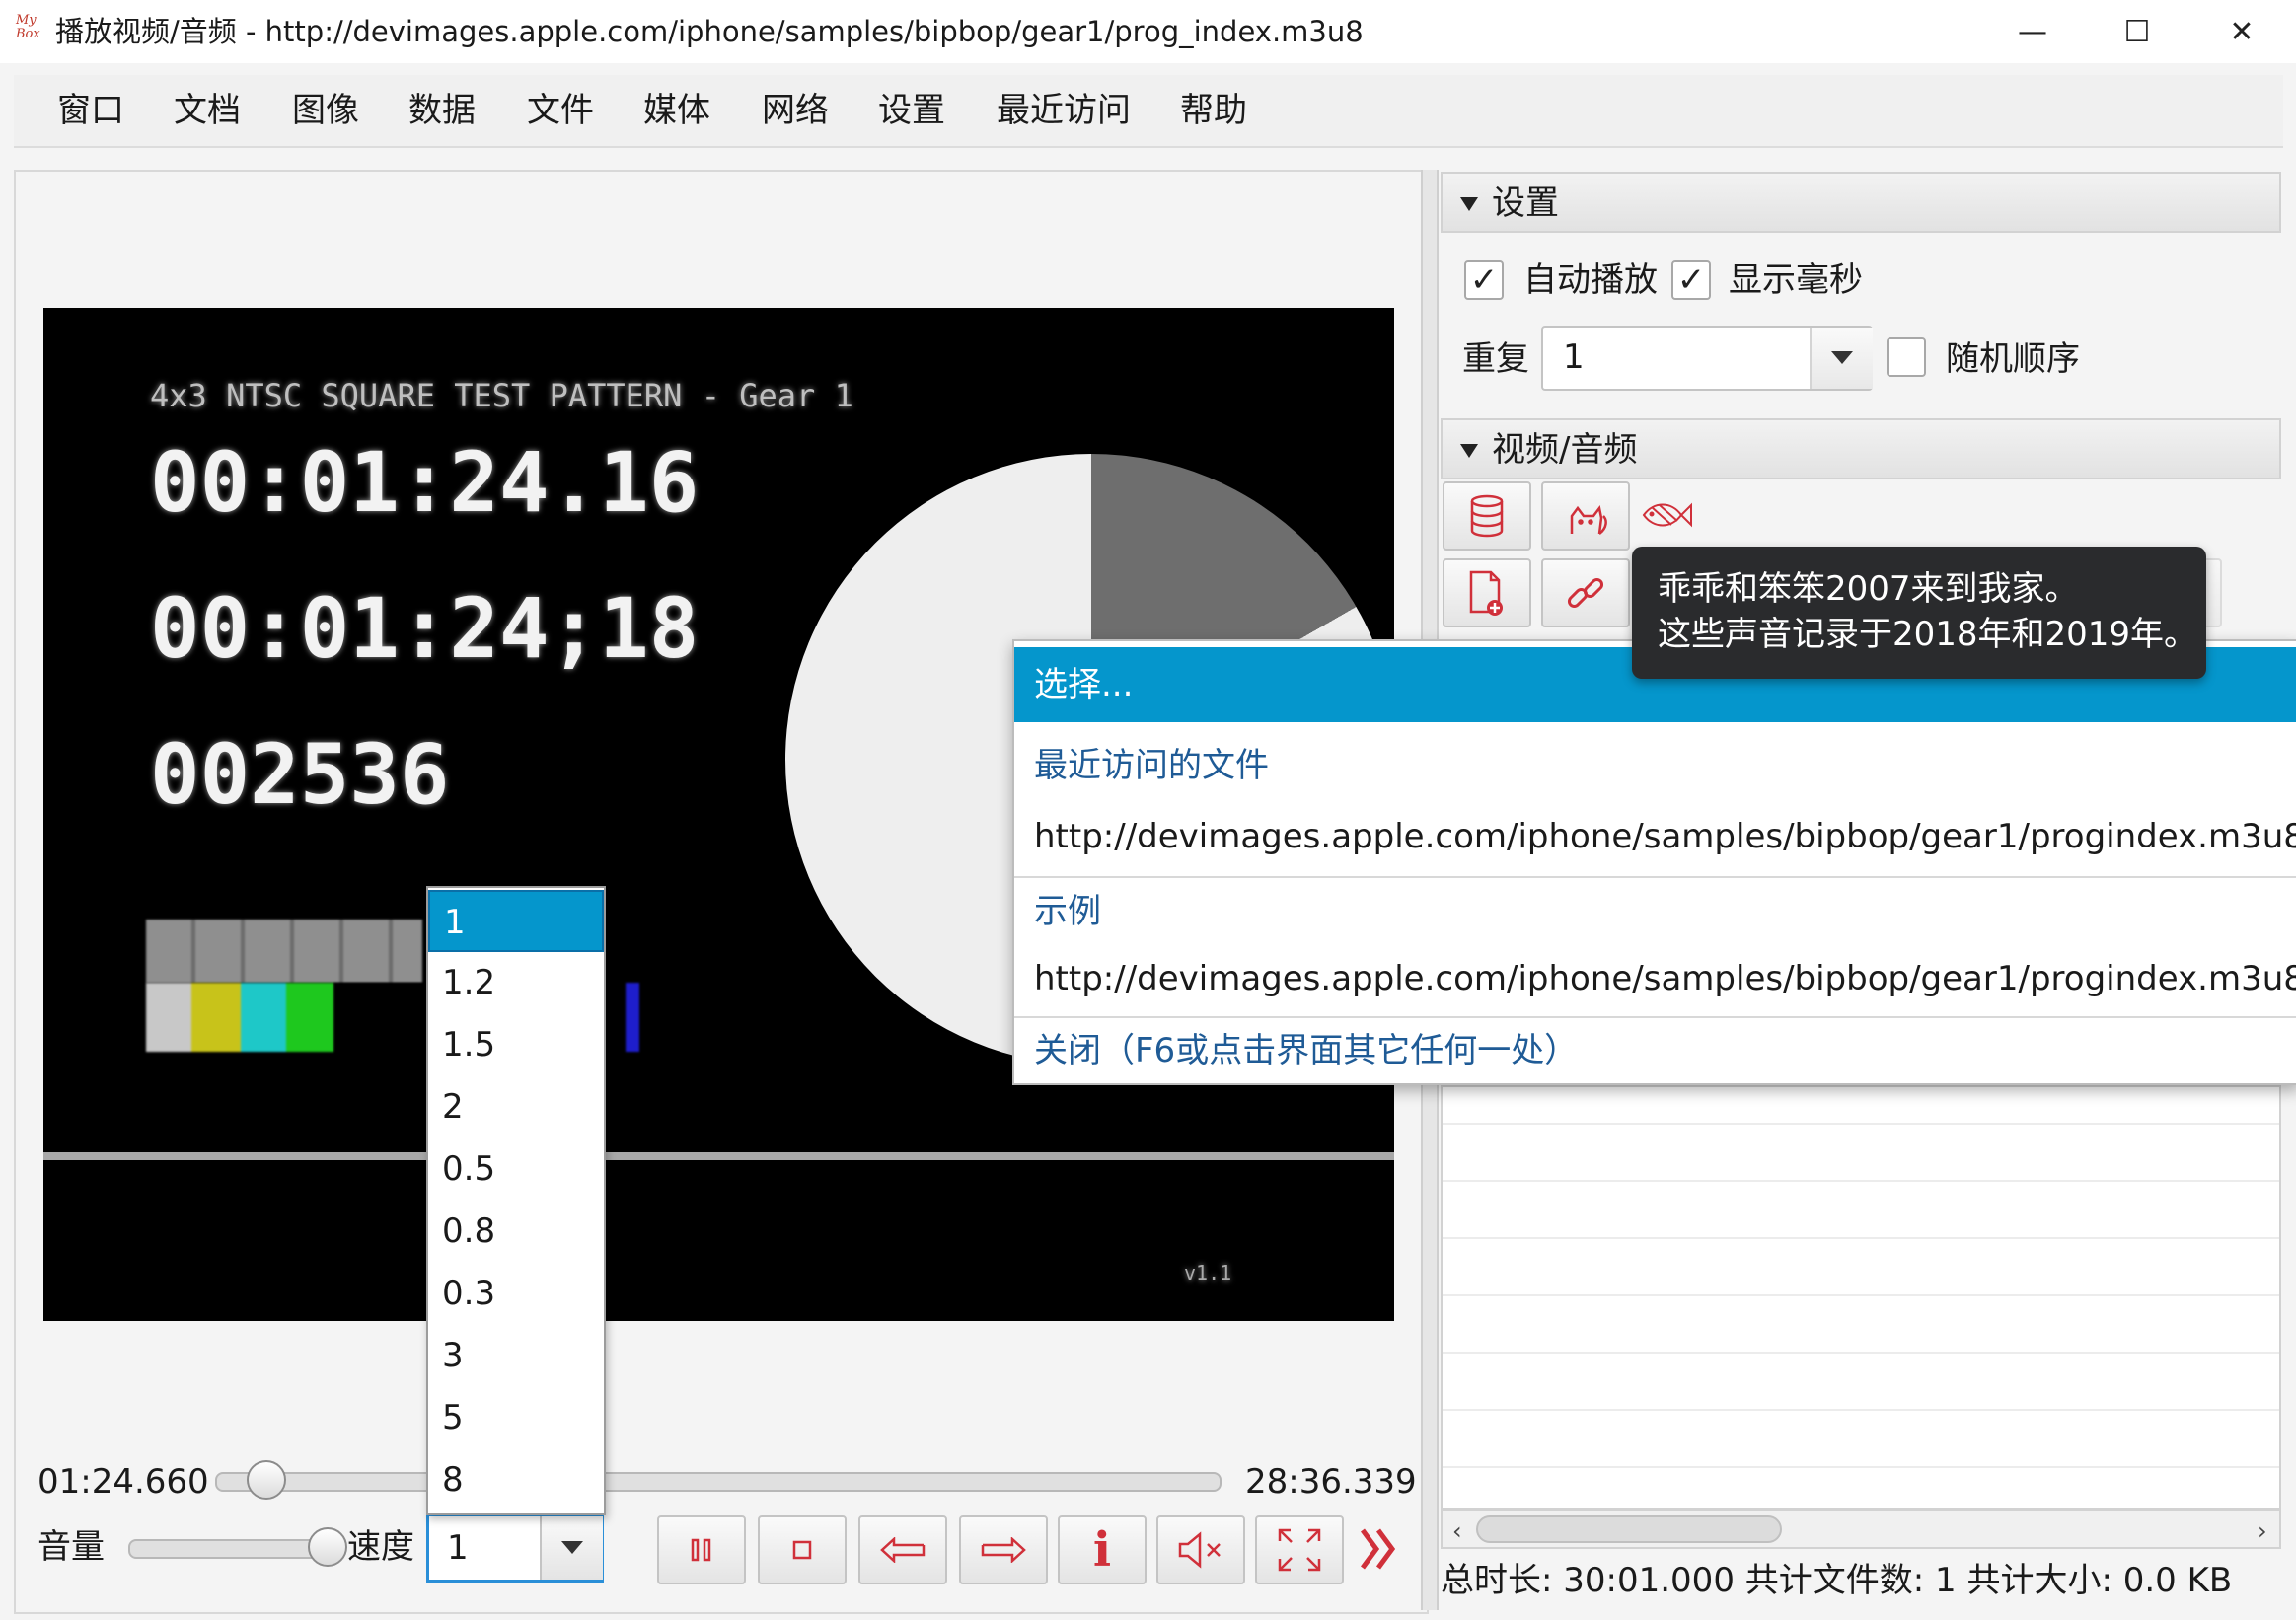 This screenshot has width=2296, height=1620. I want to click on speed-option: 0.8, so click(516, 1232).